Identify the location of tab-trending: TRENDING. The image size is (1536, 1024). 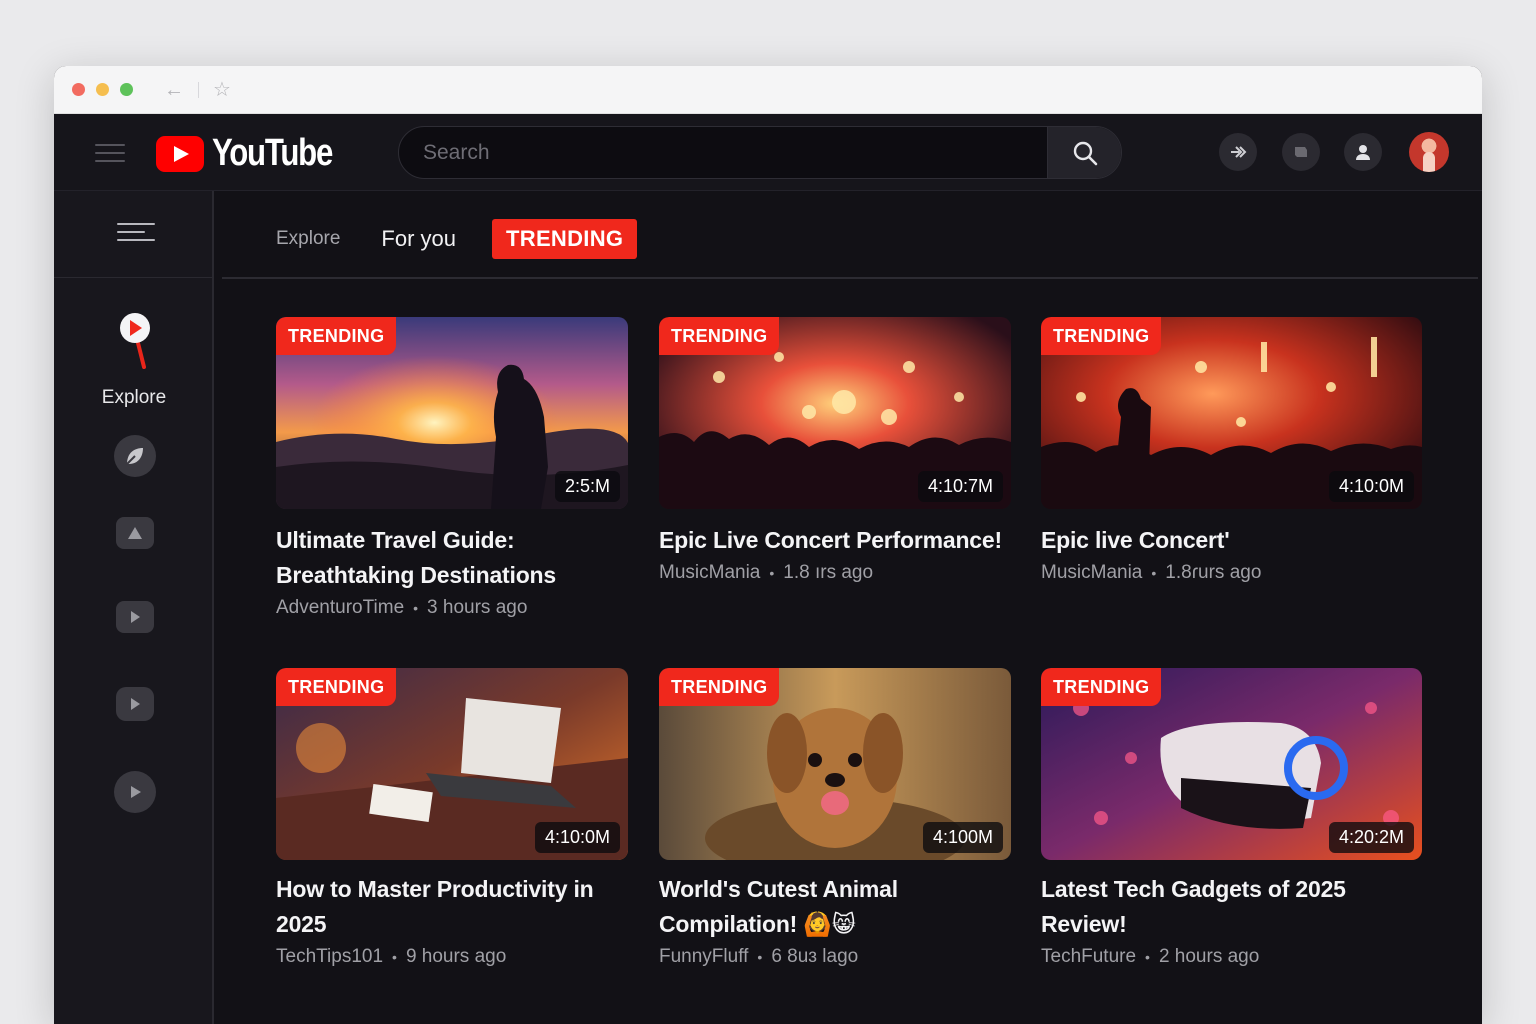
(565, 239).